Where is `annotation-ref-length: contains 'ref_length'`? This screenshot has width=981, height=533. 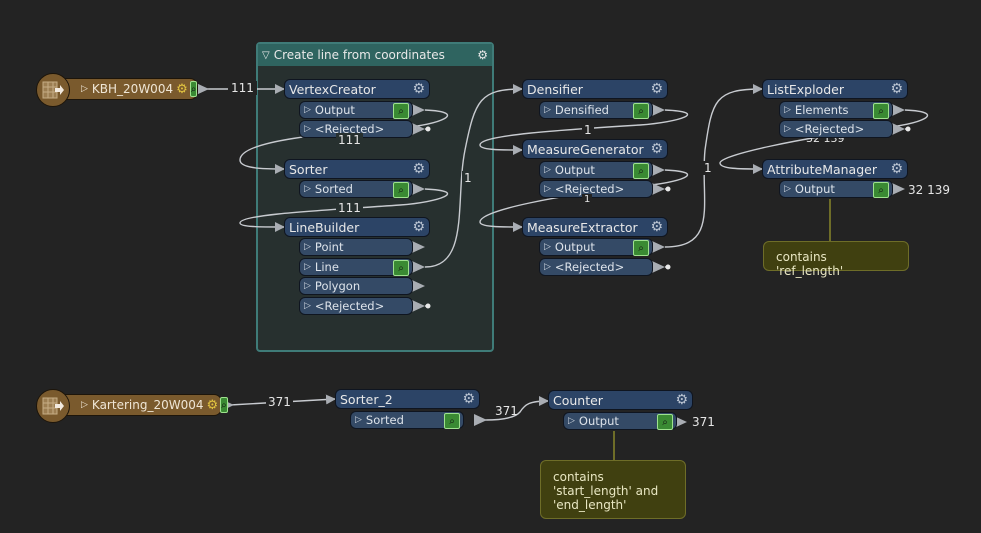
annotation-ref-length: contains 'ref_length' is located at coordinates (836, 259).